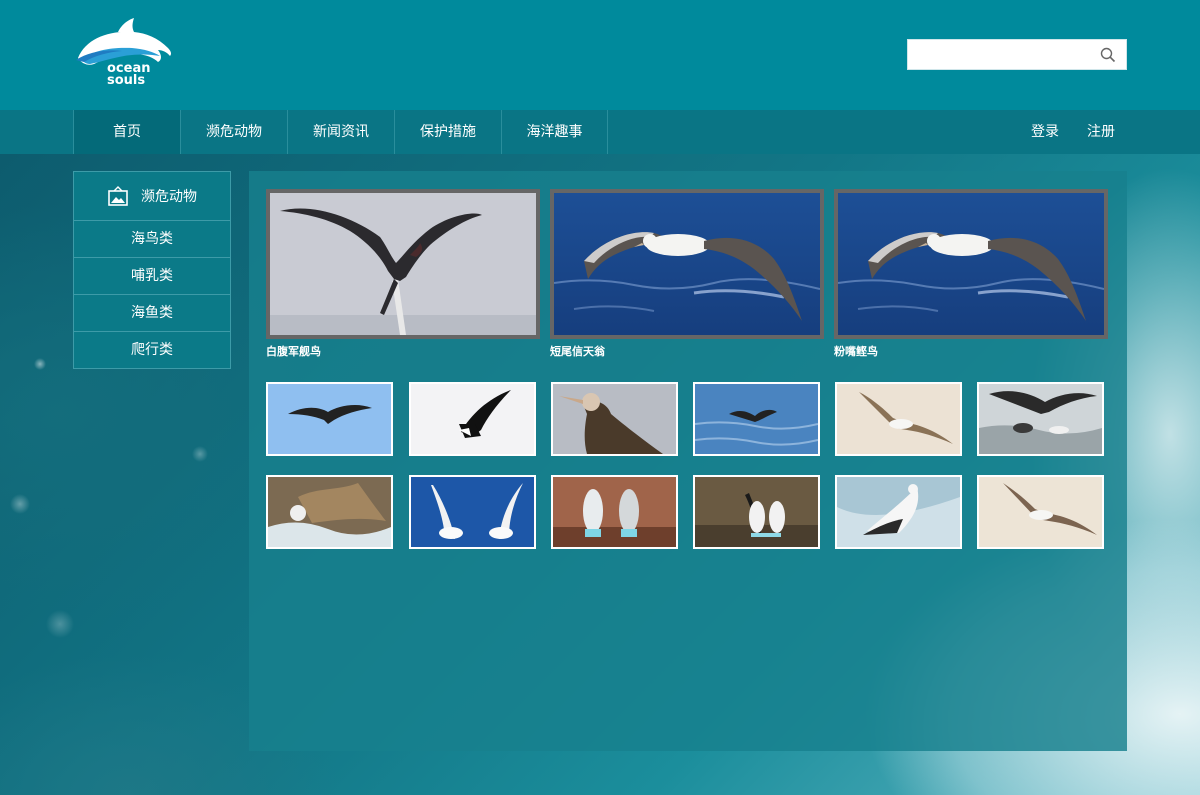  I want to click on featured-caption: 短尾信天翁, so click(577, 351).